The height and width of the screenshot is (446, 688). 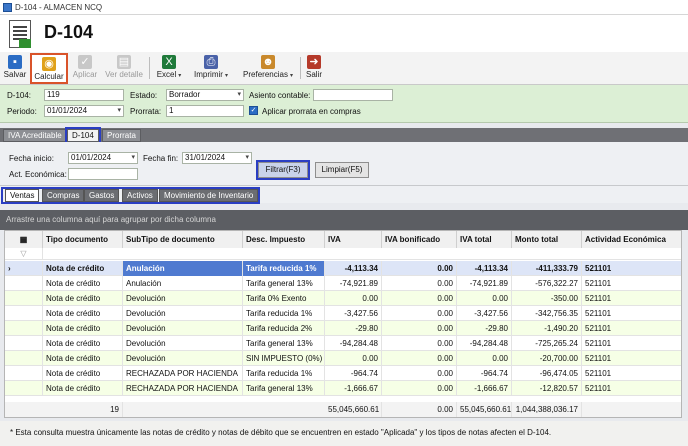 What do you see at coordinates (253, 110) in the screenshot?
I see `aplicar-prorrata-checkbox: ✓` at bounding box center [253, 110].